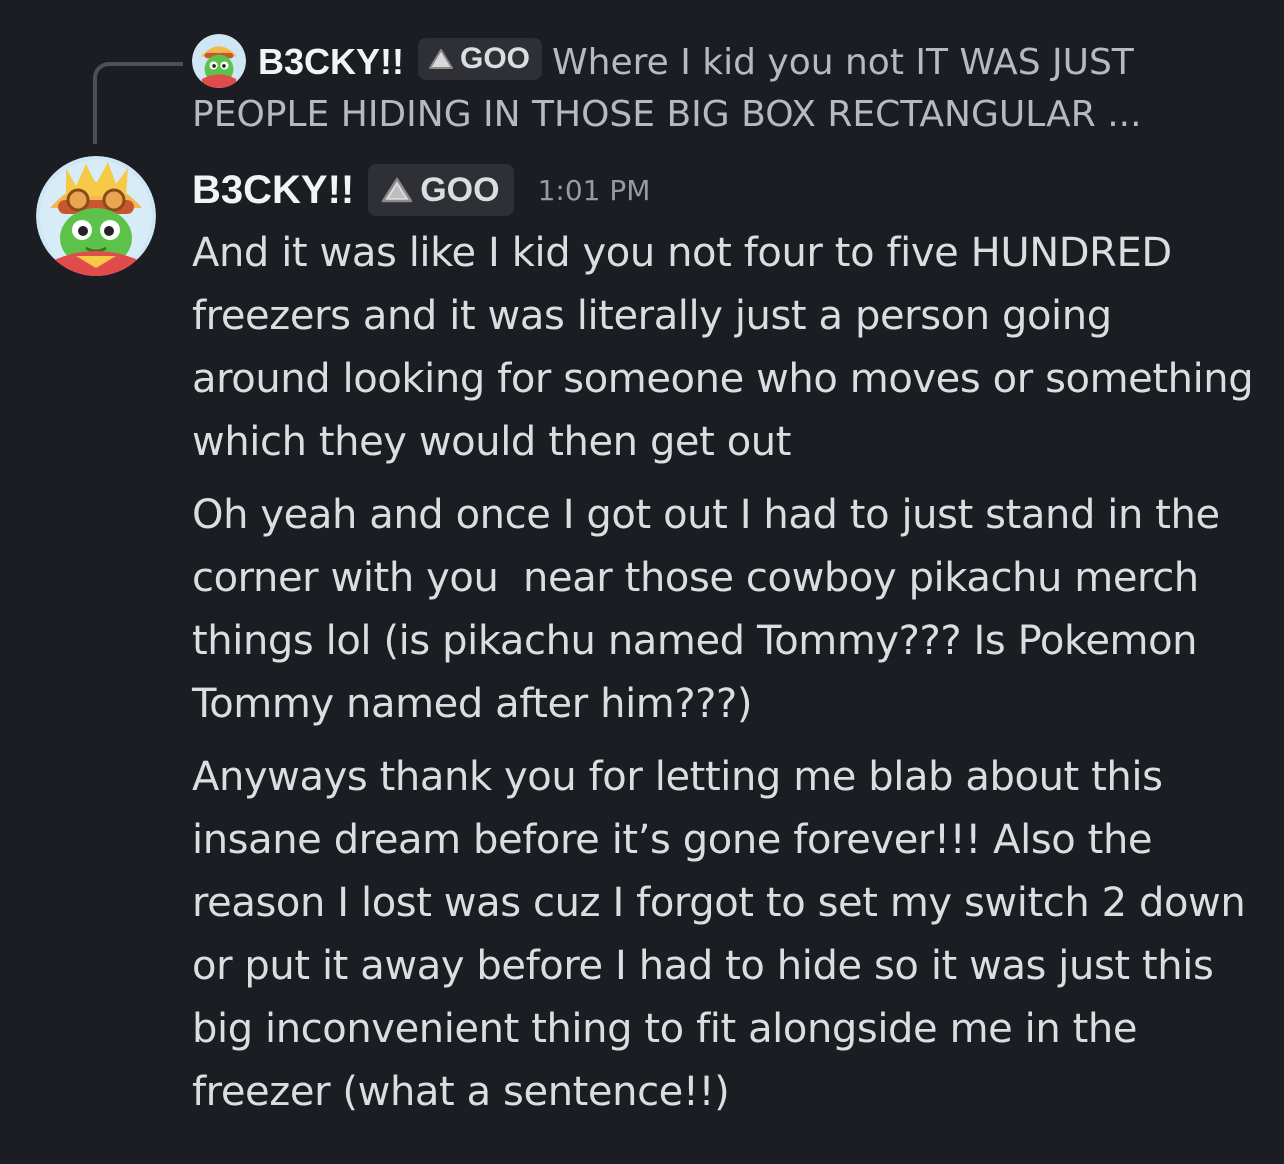 The height and width of the screenshot is (1164, 1284). What do you see at coordinates (138, 103) in the screenshot?
I see `reply-connector-line` at bounding box center [138, 103].